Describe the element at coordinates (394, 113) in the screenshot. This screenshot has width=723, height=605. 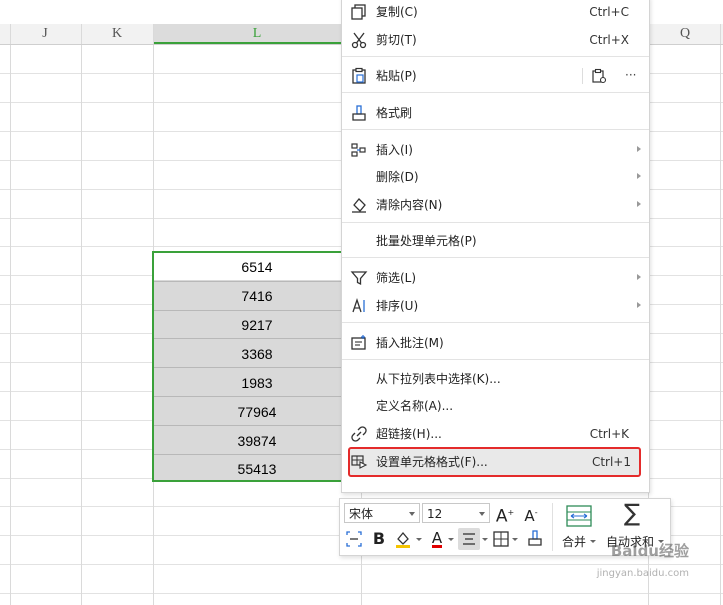
I see `menu-label: 格式刷` at that location.